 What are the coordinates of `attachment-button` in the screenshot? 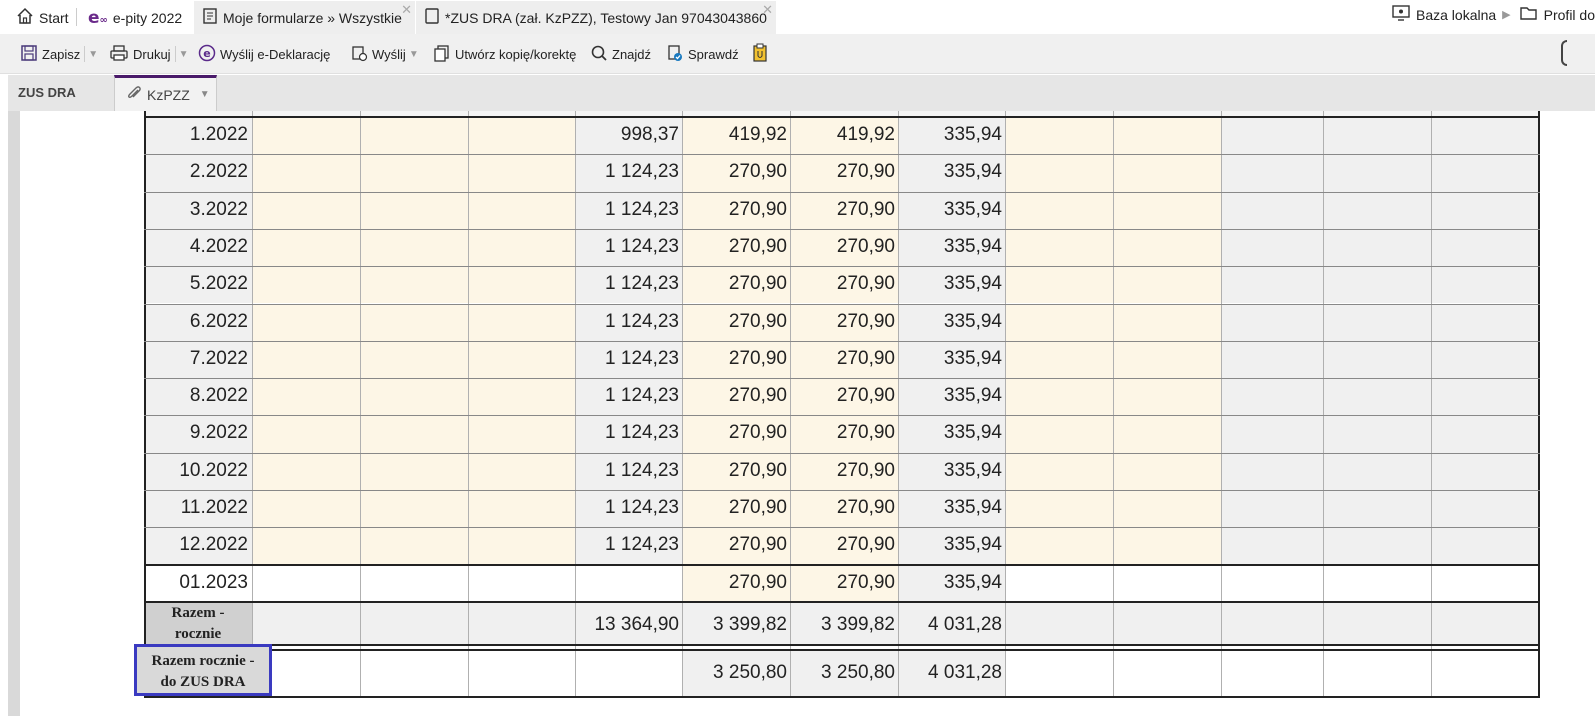 It's located at (762, 54).